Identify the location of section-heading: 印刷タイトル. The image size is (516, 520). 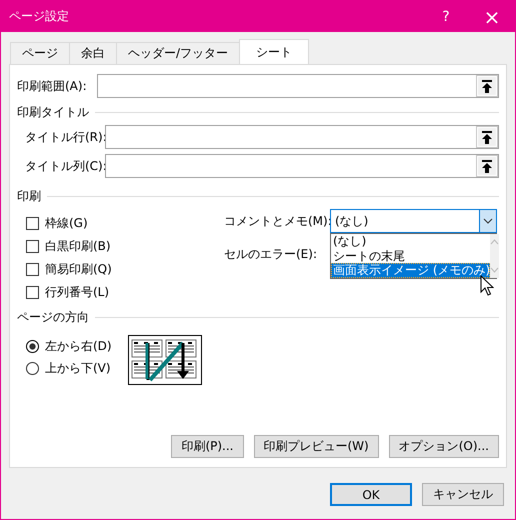
(53, 112).